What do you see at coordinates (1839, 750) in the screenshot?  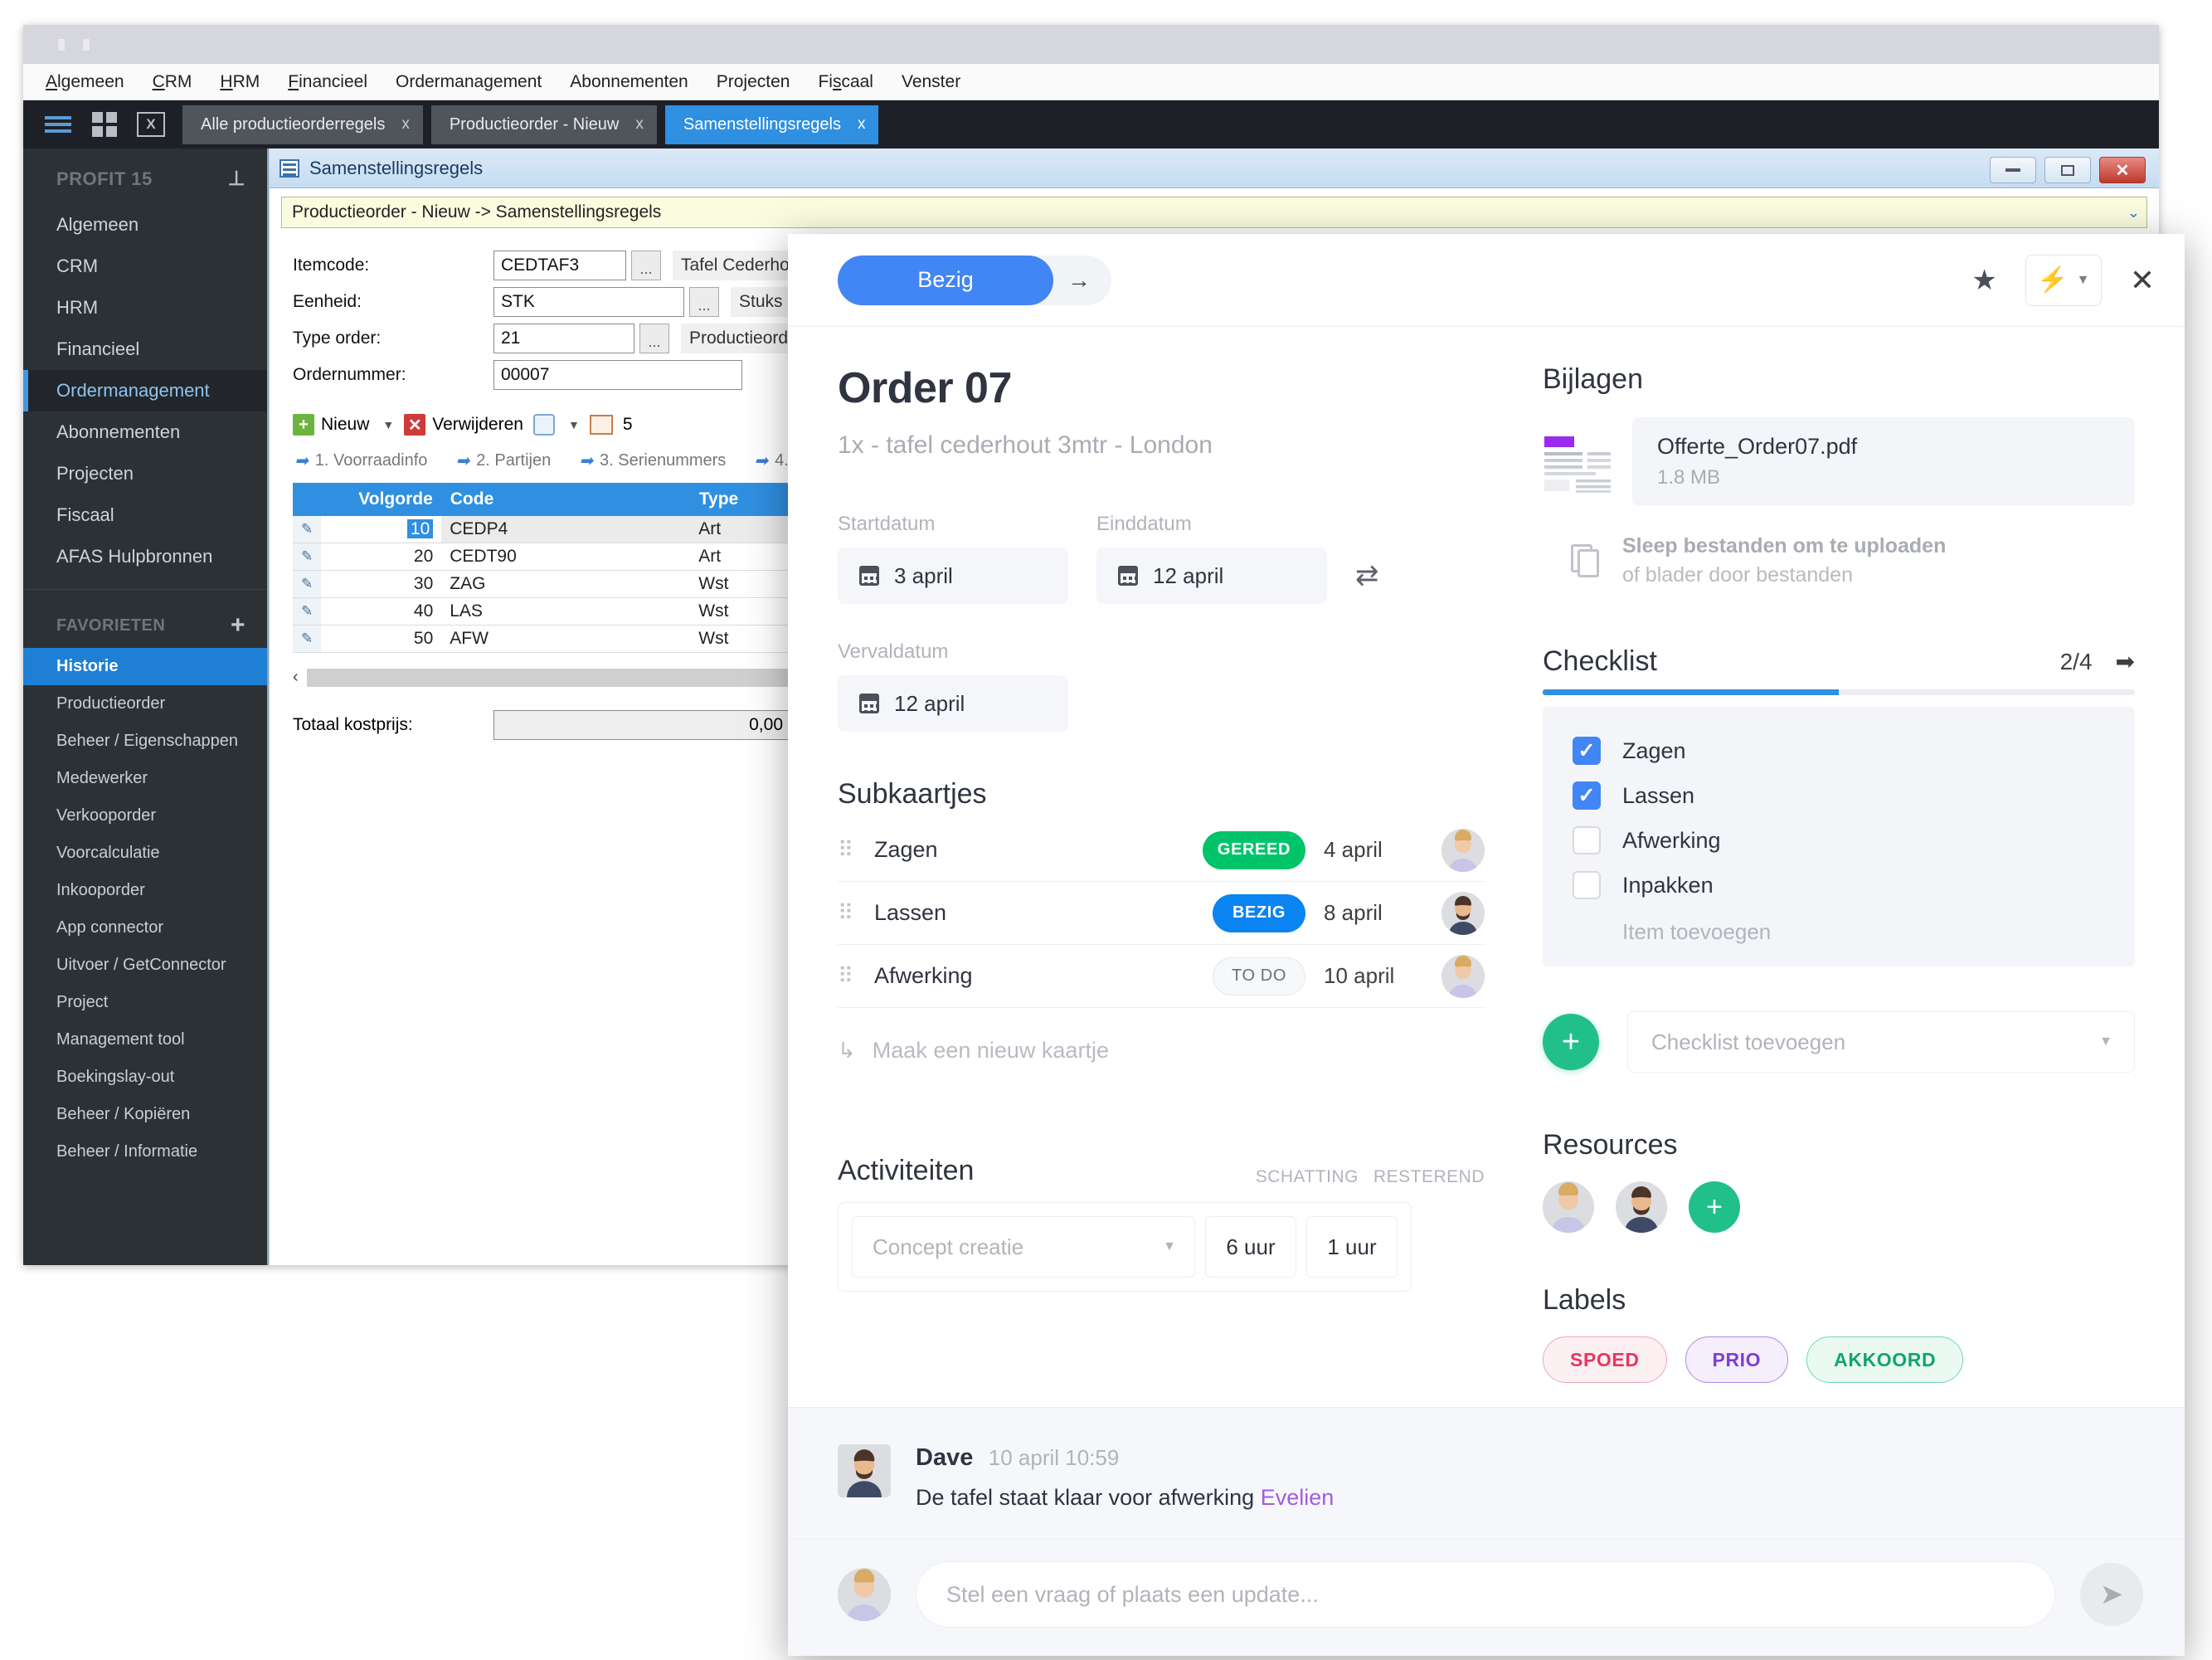 I see `checklist-item: Zagen` at bounding box center [1839, 750].